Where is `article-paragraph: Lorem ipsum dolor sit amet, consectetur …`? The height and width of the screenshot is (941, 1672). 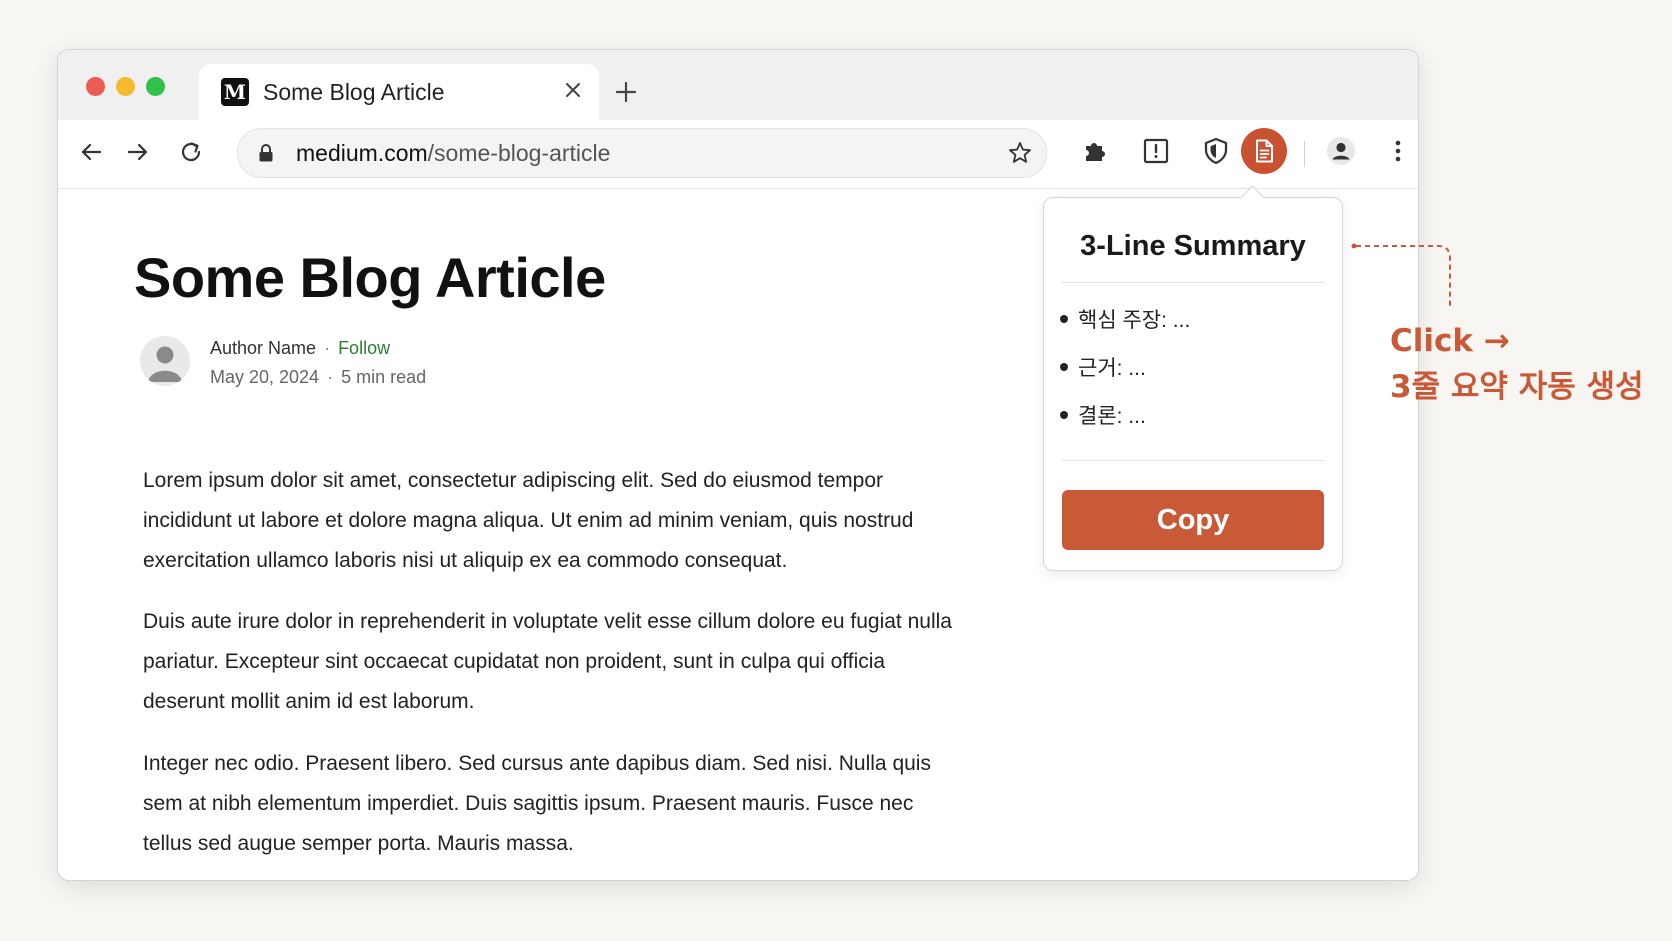 article-paragraph: Lorem ipsum dolor sit amet, consectetur … is located at coordinates (528, 520).